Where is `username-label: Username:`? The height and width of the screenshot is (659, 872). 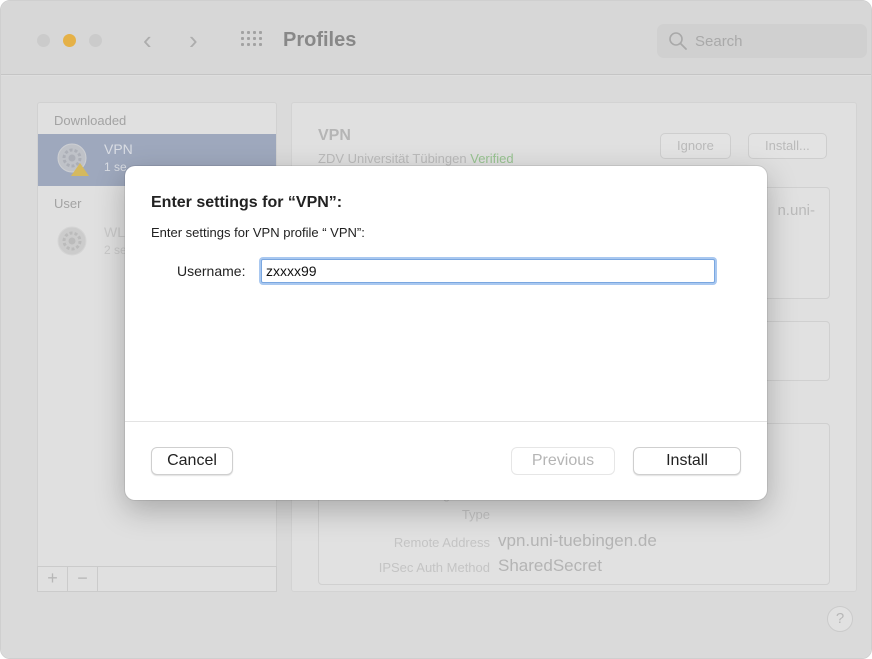 username-label: Username: is located at coordinates (211, 271).